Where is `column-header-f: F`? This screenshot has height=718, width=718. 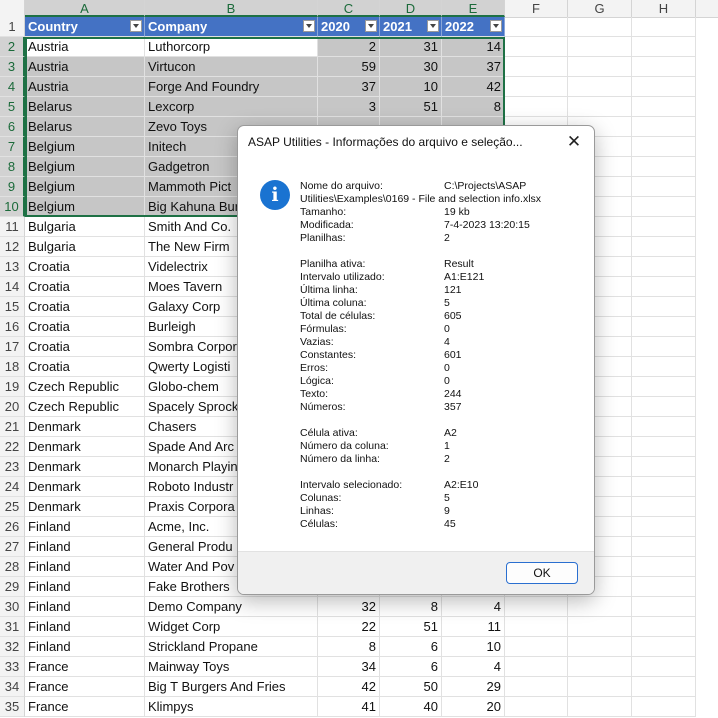 column-header-f: F is located at coordinates (536, 8).